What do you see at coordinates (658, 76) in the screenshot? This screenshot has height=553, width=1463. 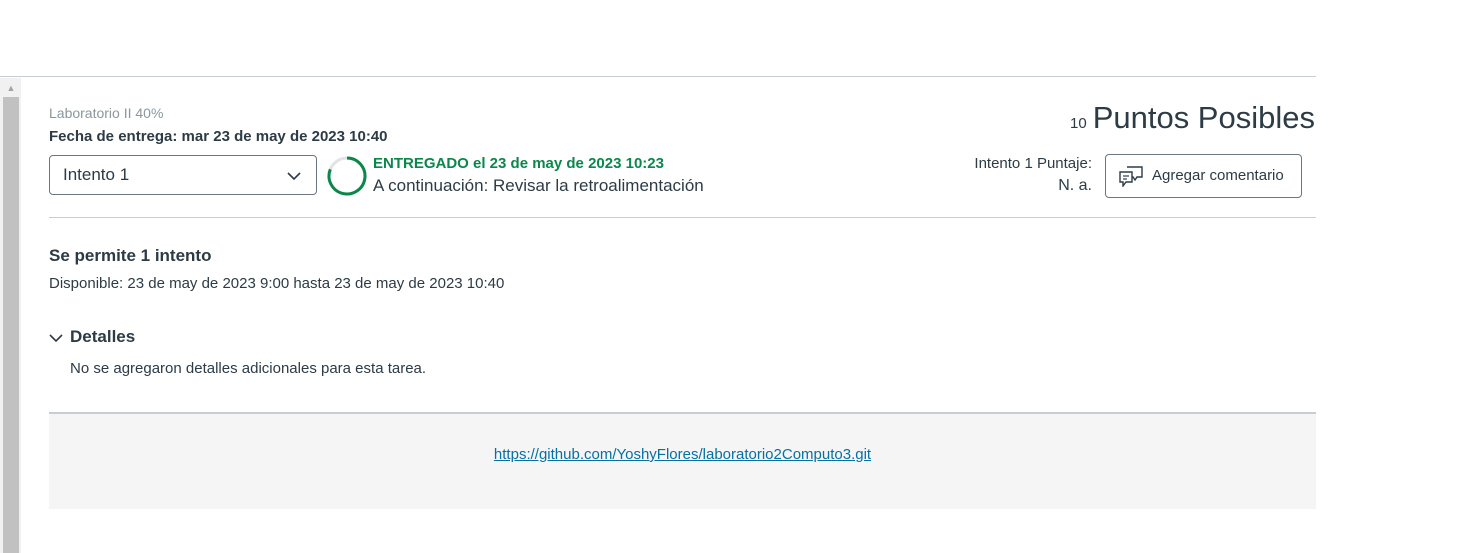 I see `top-divider` at bounding box center [658, 76].